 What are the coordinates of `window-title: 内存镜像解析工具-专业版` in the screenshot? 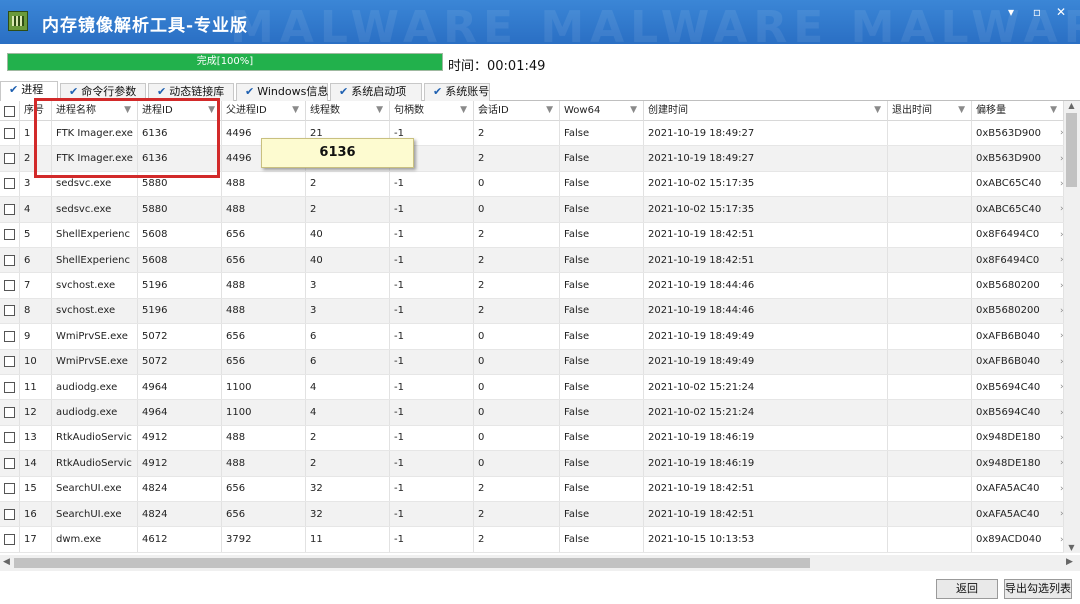 It's located at (145, 26).